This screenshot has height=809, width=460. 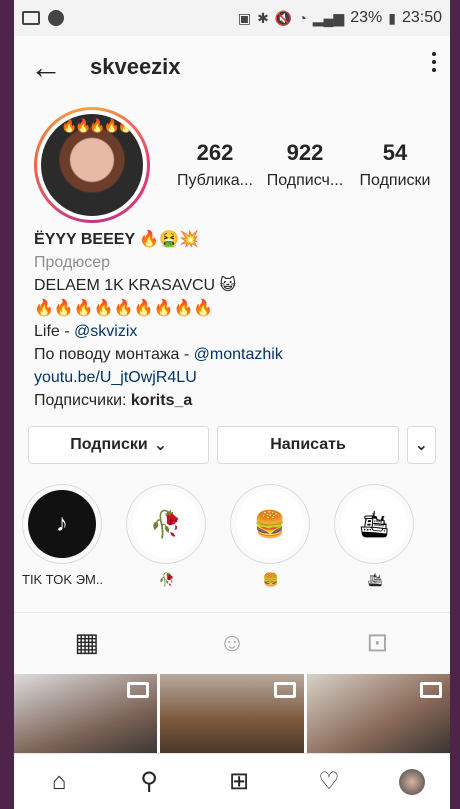 I want to click on highlight-item: 🍔 🍔, so click(x=271, y=536).